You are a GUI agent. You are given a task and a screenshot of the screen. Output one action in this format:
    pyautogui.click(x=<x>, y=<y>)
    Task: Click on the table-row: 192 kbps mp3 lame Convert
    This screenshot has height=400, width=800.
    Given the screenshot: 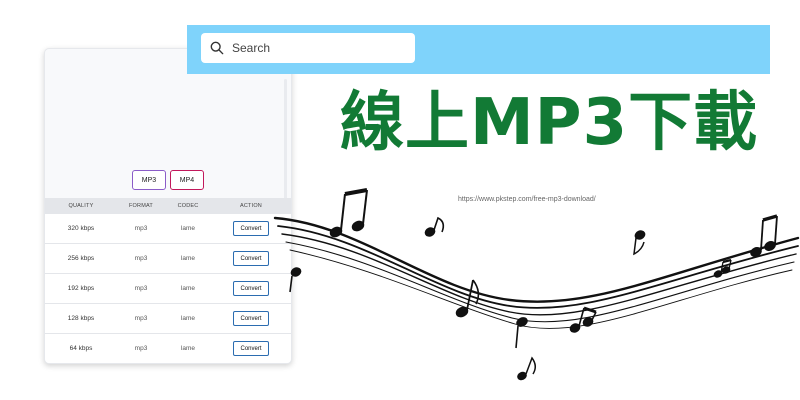 What is the action you would take?
    pyautogui.click(x=168, y=289)
    